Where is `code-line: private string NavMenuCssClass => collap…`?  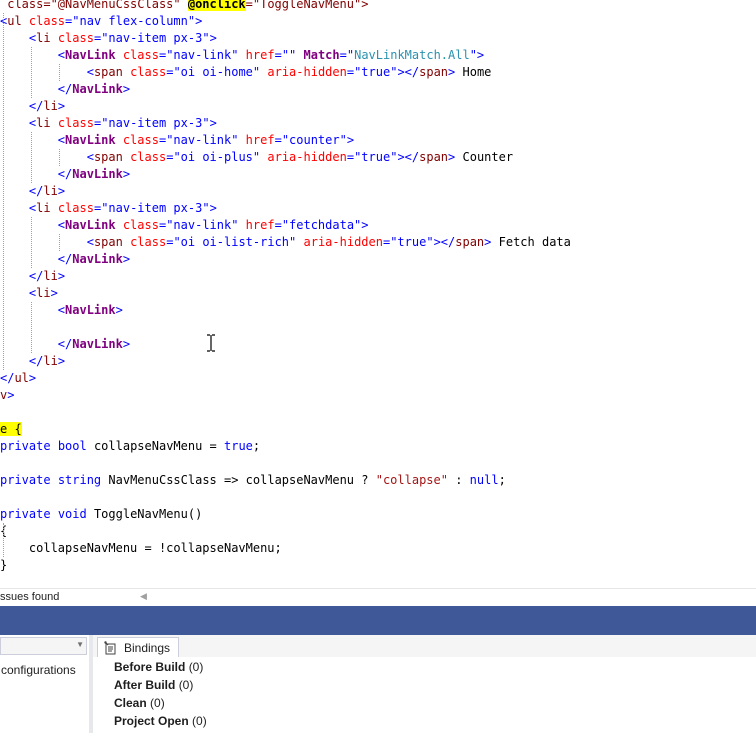
code-line: private string NavMenuCssClass => collap… is located at coordinates (253, 480).